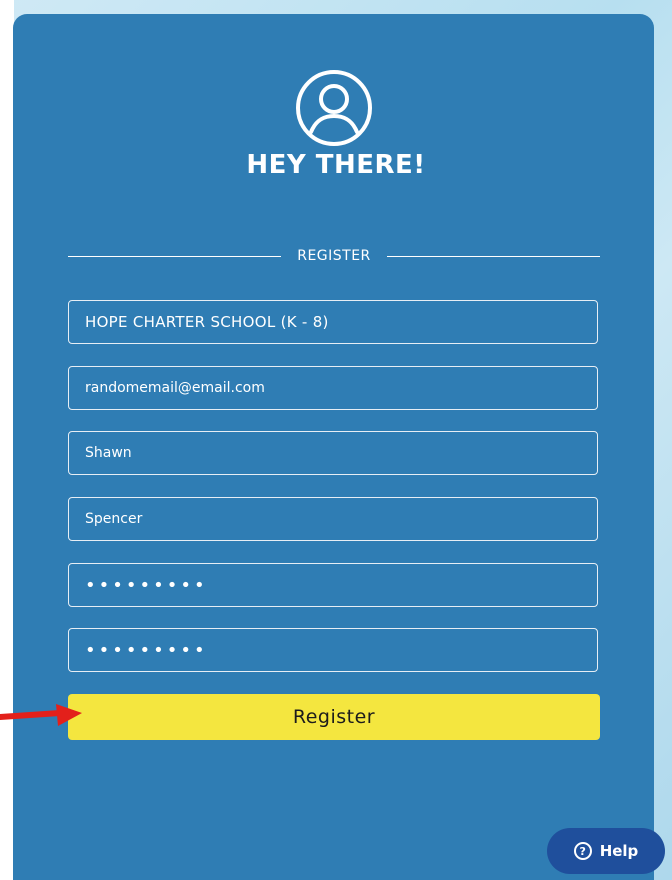 Image resolution: width=672 pixels, height=880 pixels. What do you see at coordinates (334, 108) in the screenshot?
I see `user-circle-icon` at bounding box center [334, 108].